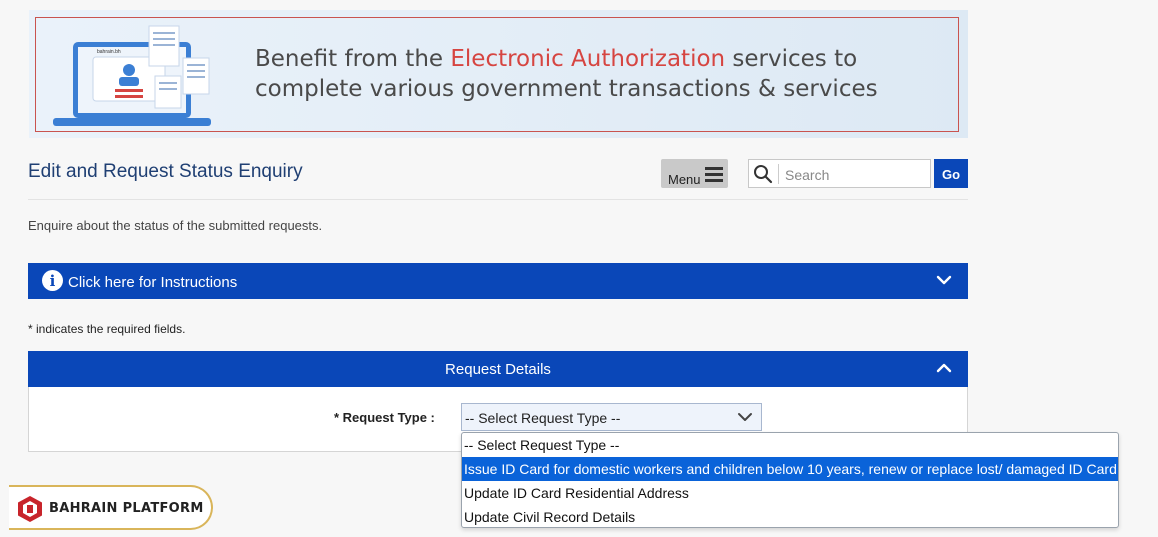 This screenshot has height=537, width=1158. What do you see at coordinates (790, 516) in the screenshot?
I see `dropdown-option: Update Civil Record Details` at bounding box center [790, 516].